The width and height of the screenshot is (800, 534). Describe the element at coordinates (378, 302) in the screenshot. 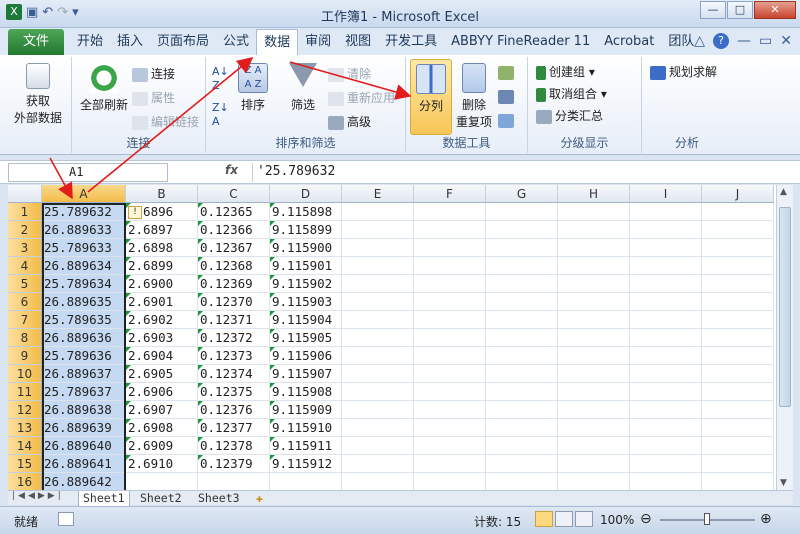

I see `cell-e6` at that location.